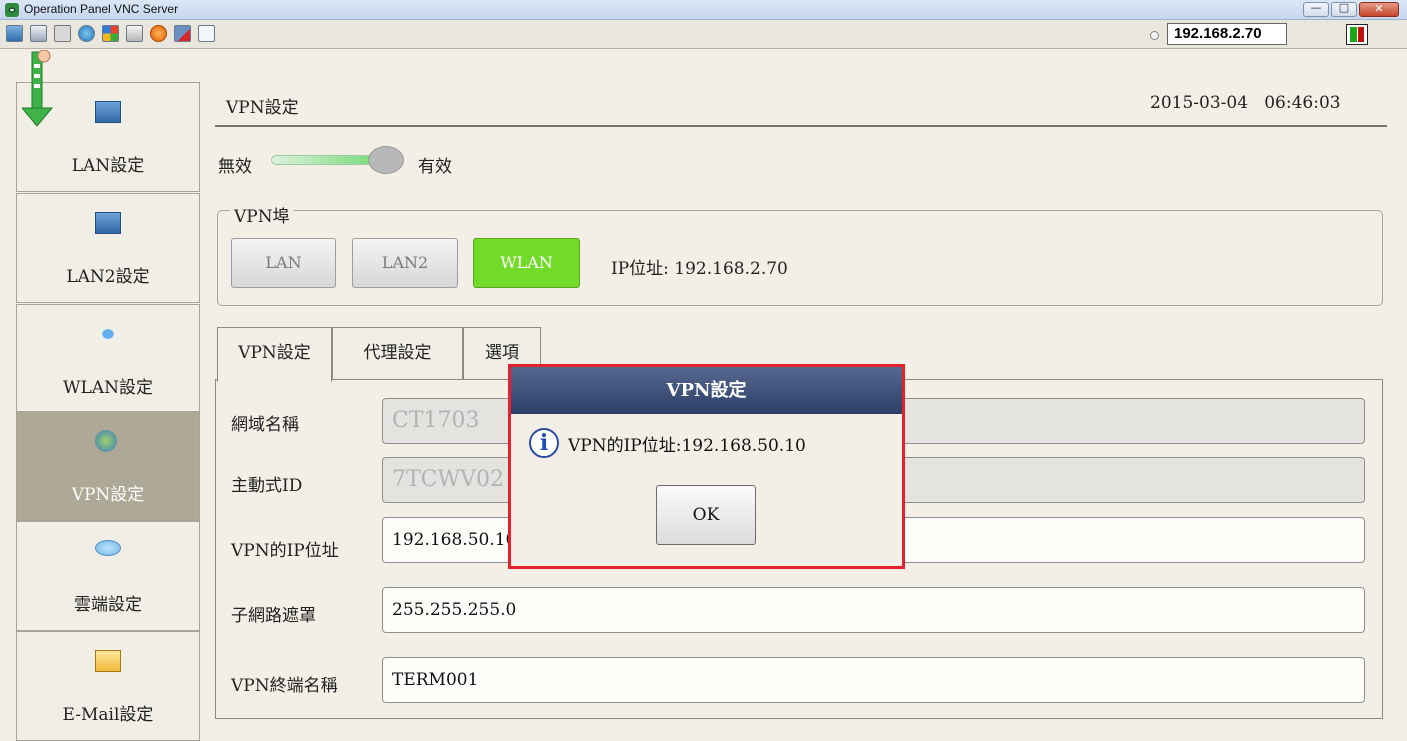  What do you see at coordinates (703, 34) in the screenshot?
I see `toolbar: 192.168.2.70` at bounding box center [703, 34].